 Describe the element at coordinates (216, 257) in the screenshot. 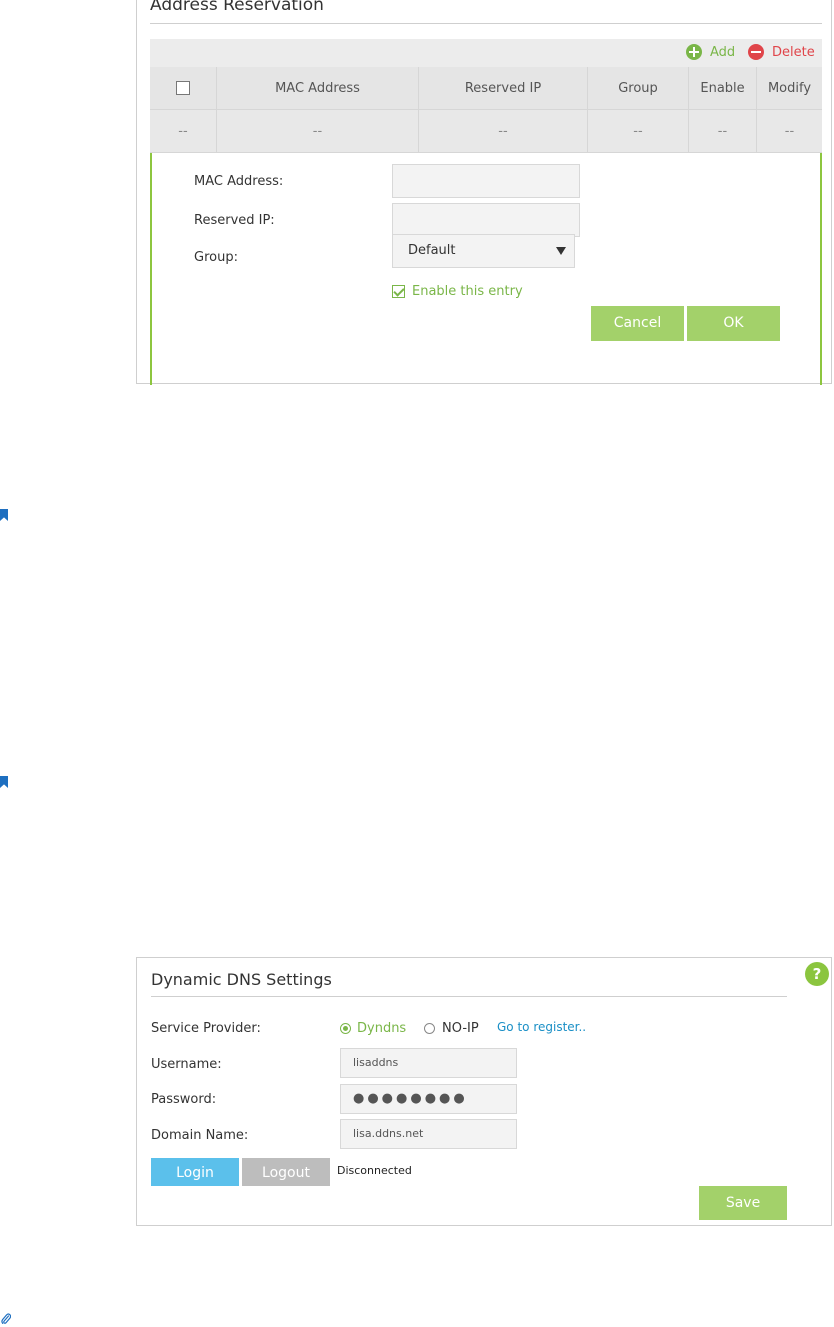

I see `group-label: Group:` at that location.